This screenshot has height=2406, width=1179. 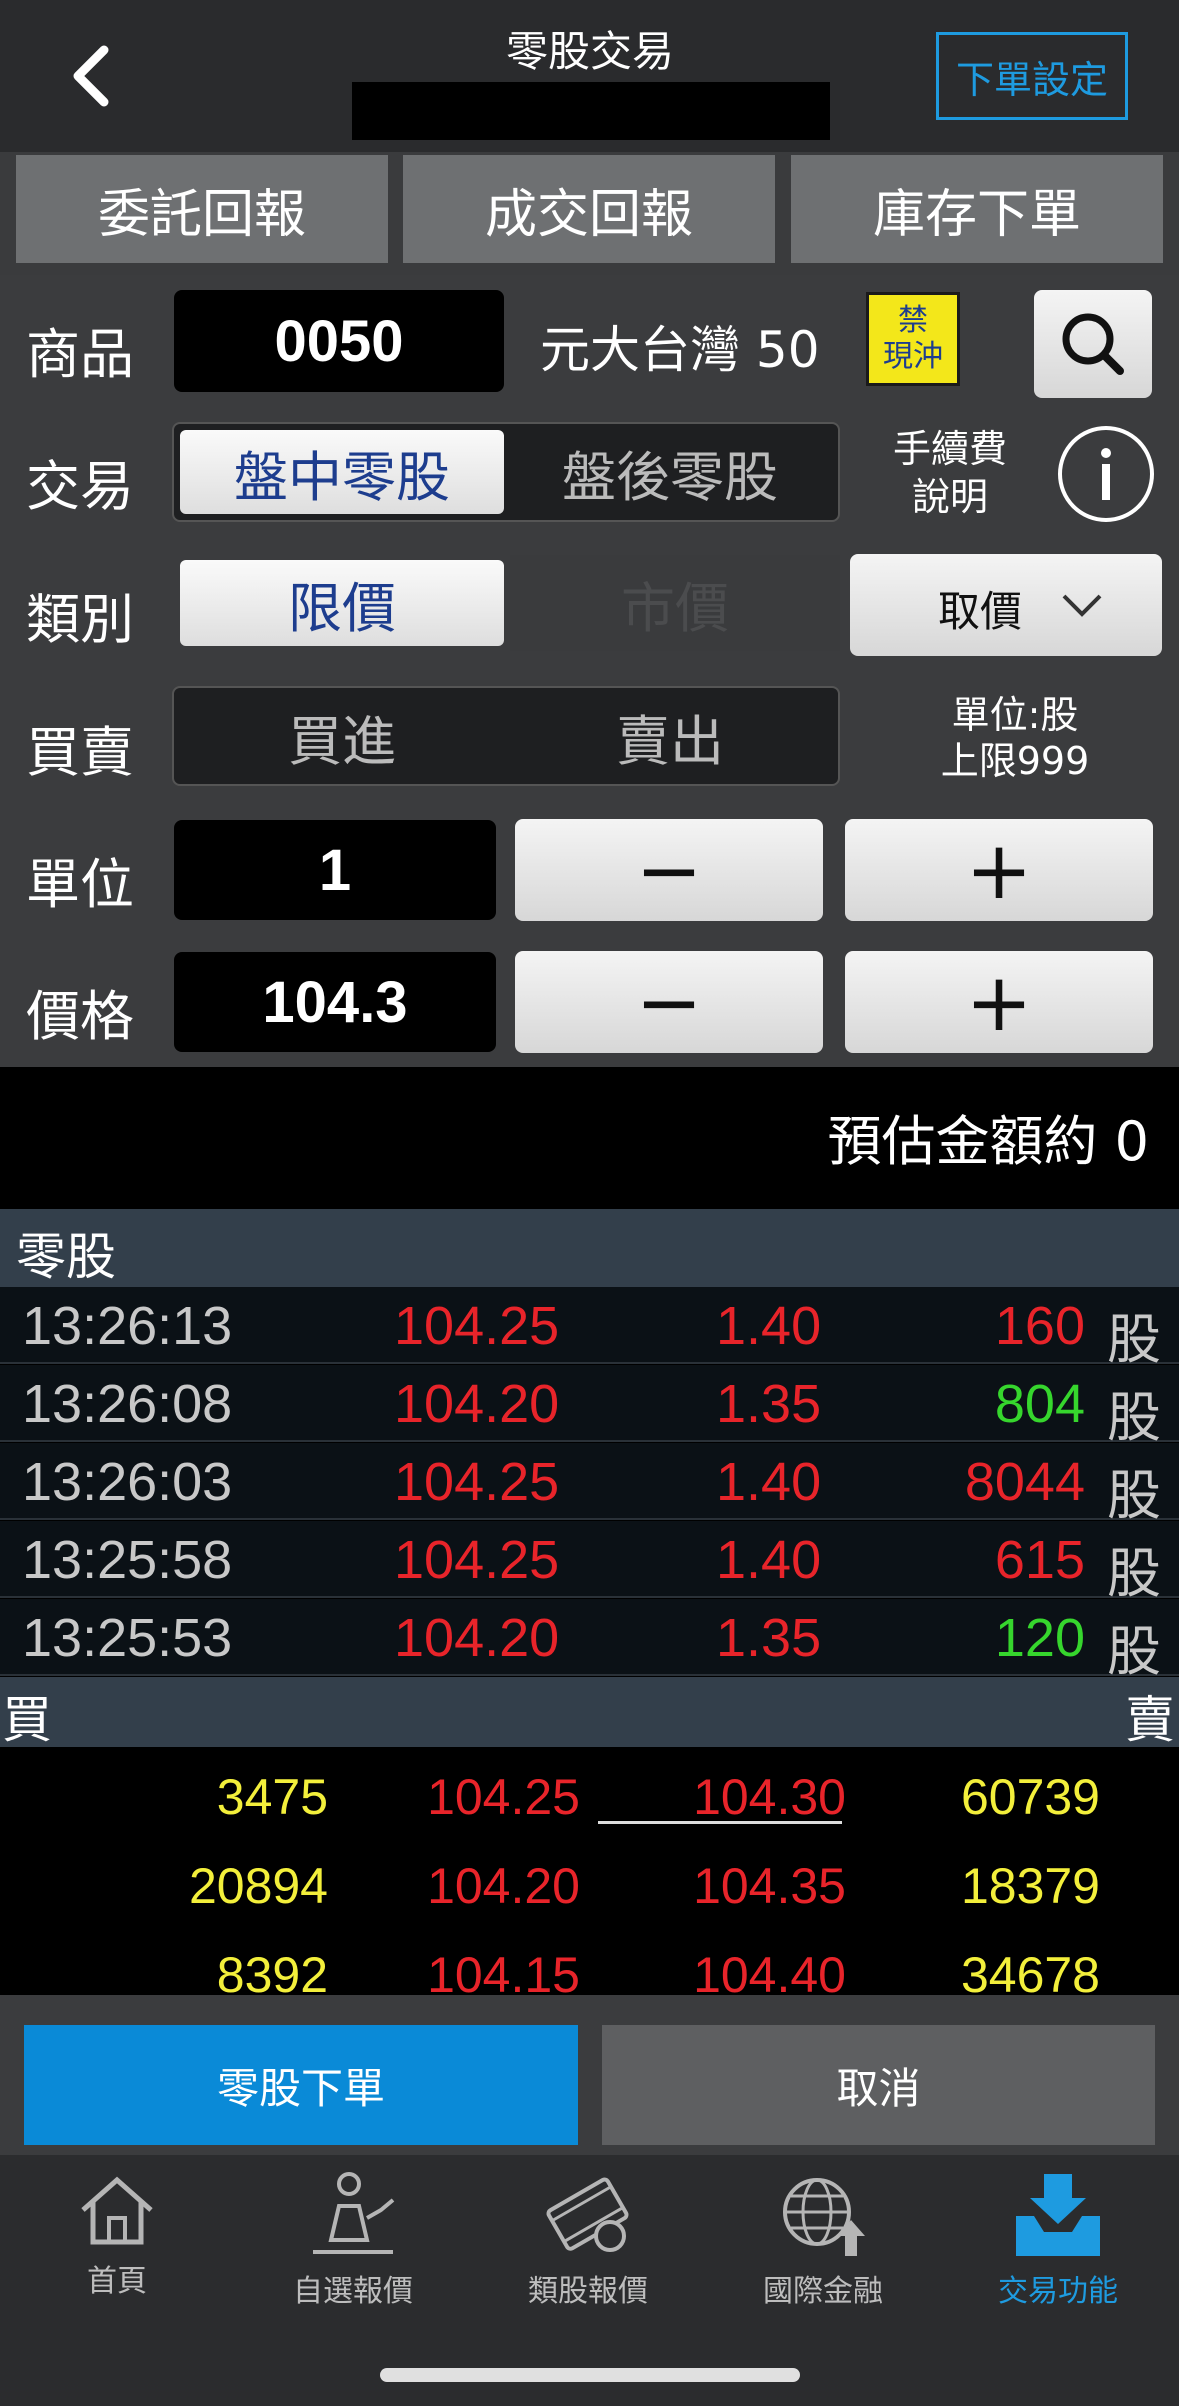 I want to click on bid-quantity: 3475, so click(x=272, y=1797).